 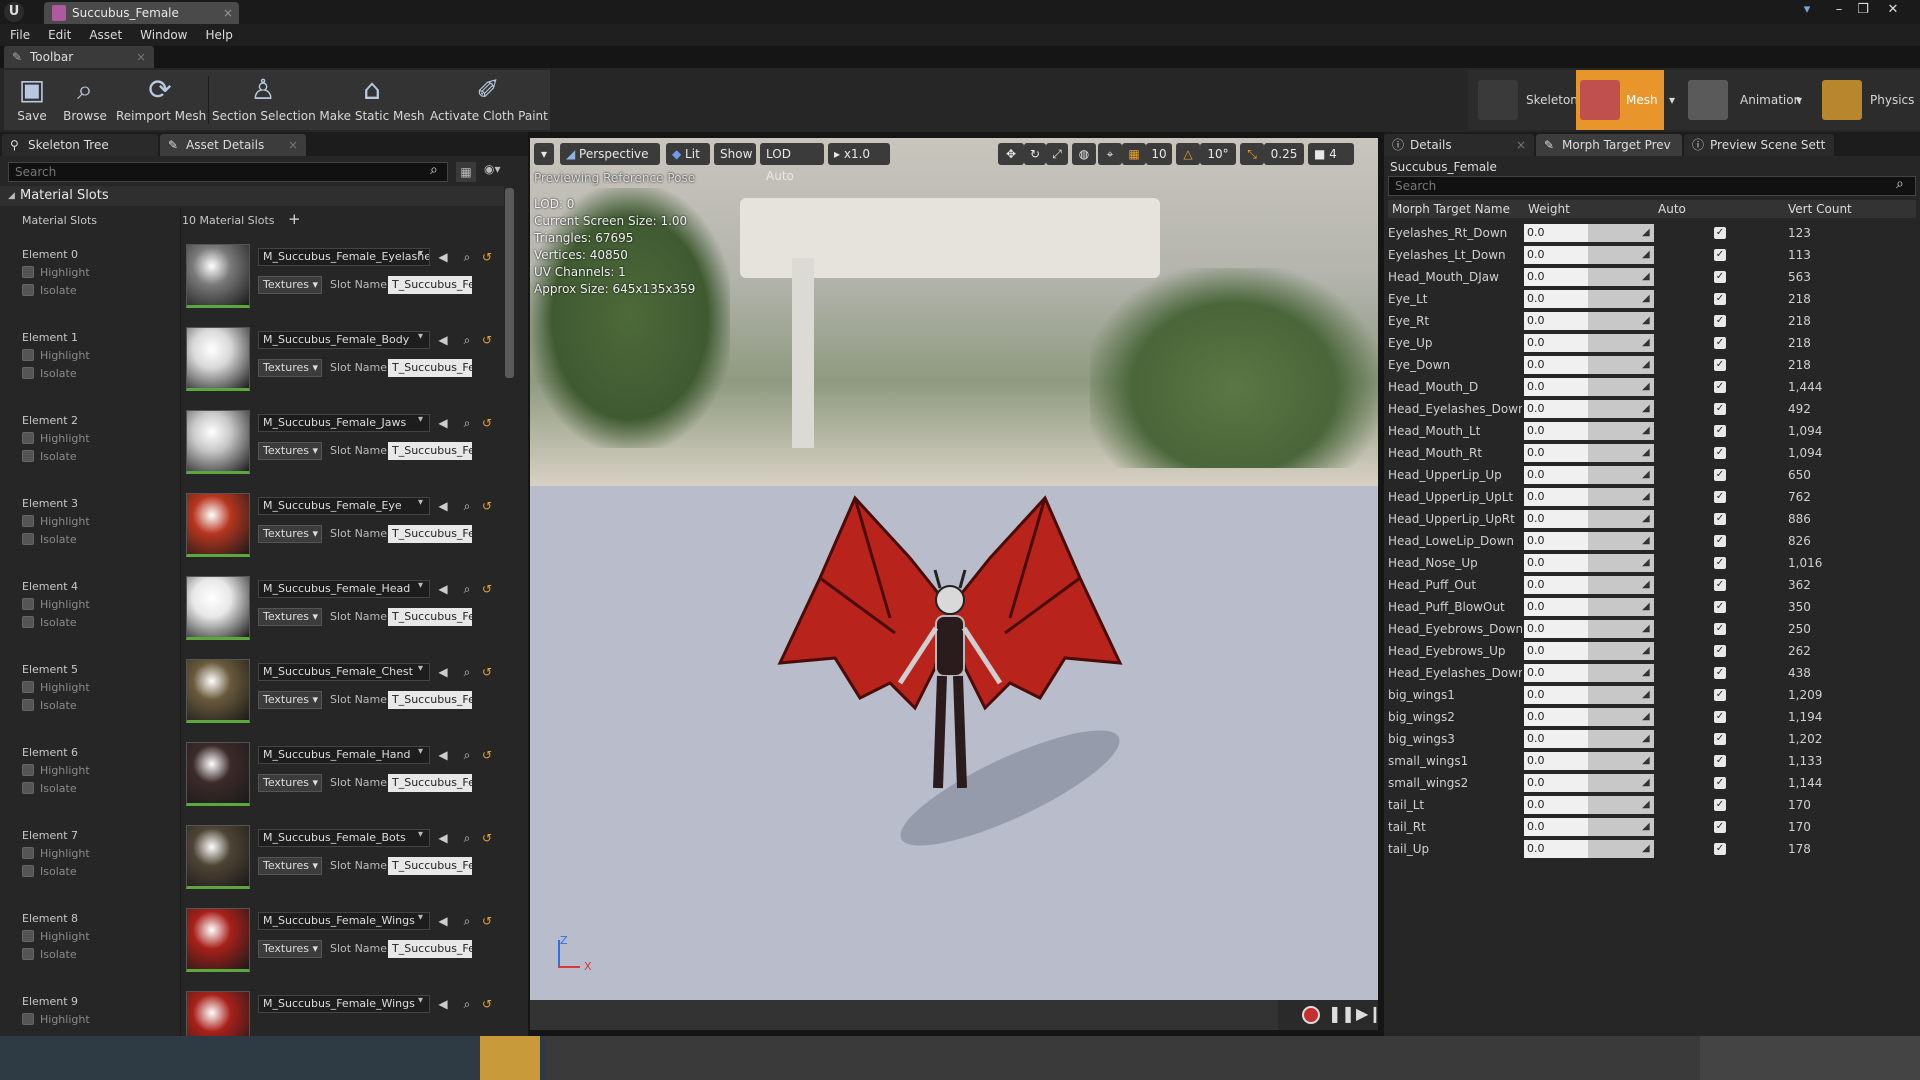 I want to click on world-space-icon: ◍, so click(x=1084, y=154).